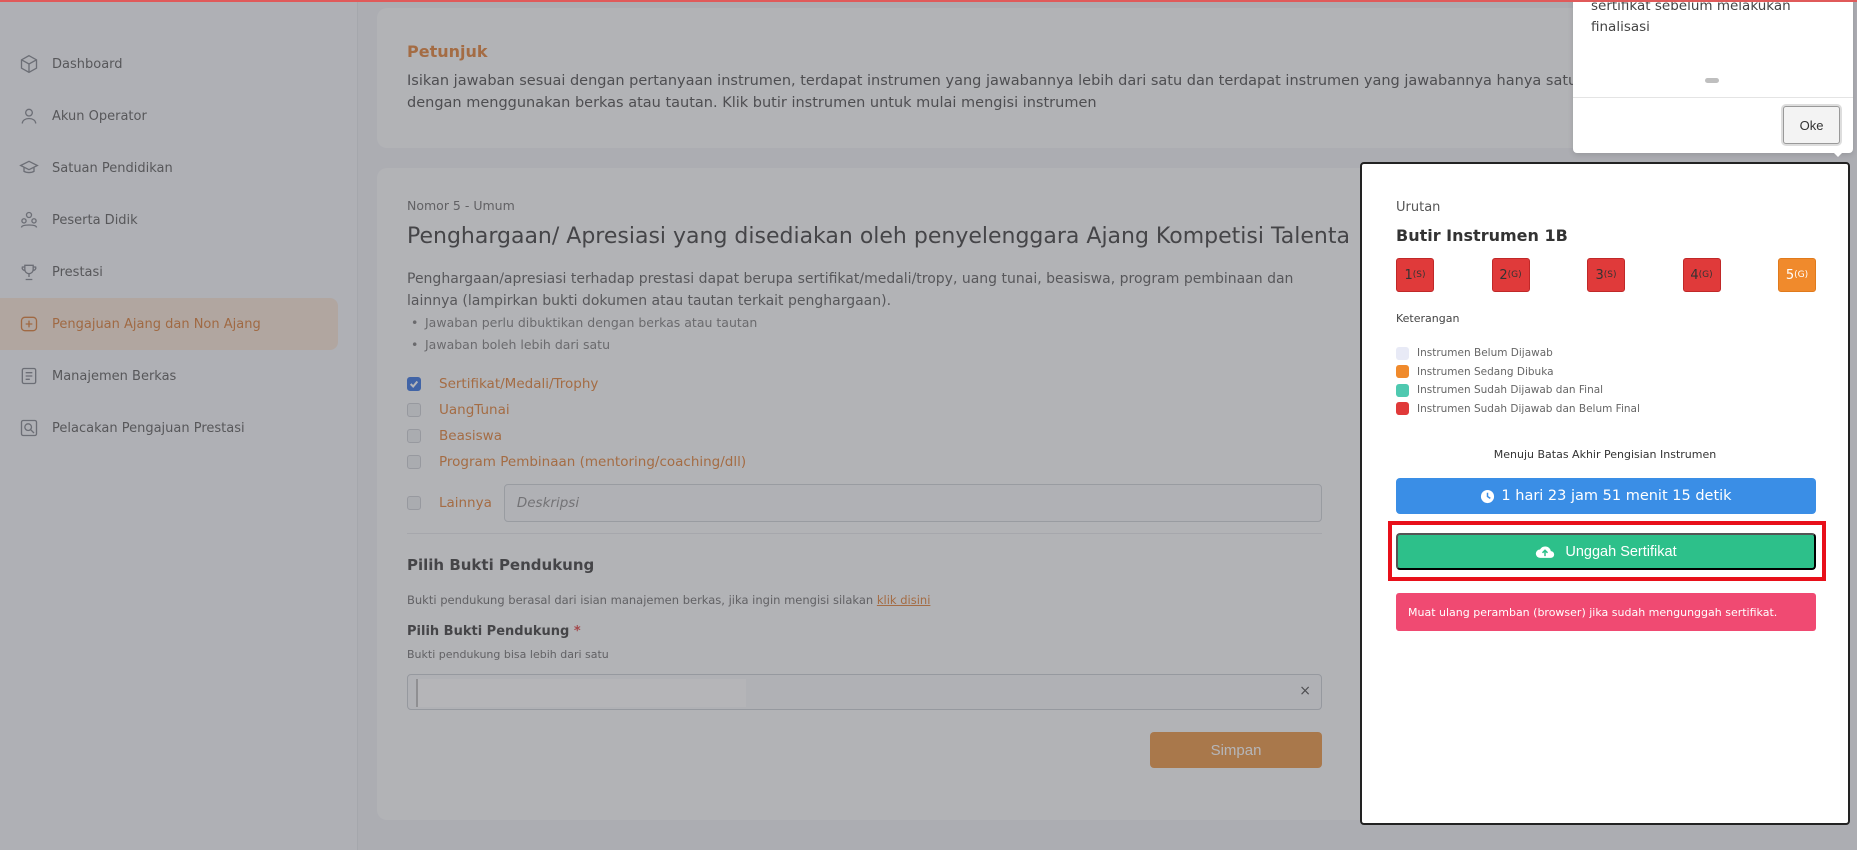 The image size is (1857, 850). Describe the element at coordinates (1616, 496) in the screenshot. I see `timer-text: 1 hari 23 jam 51 menit 15 detik` at that location.